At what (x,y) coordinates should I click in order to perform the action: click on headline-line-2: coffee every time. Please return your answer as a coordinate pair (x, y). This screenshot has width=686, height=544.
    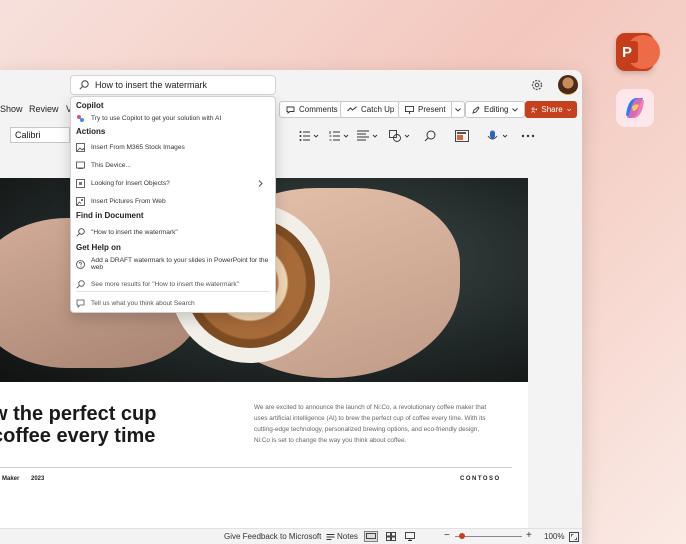
    Looking at the image, I should click on (78, 436).